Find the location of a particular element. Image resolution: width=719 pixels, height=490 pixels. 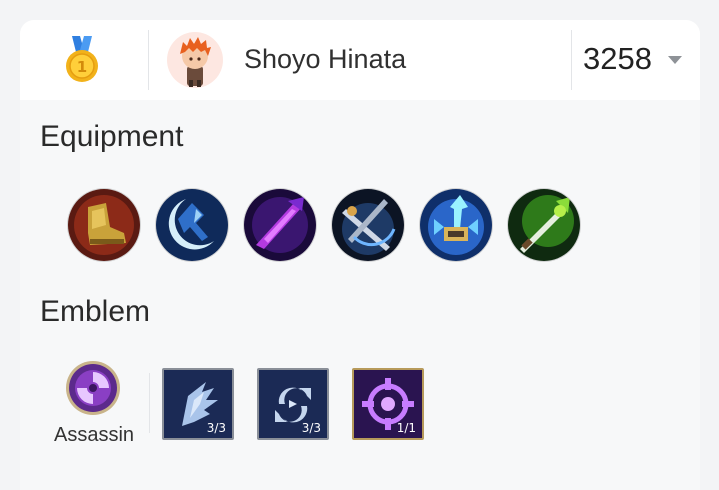

assassin-emblem-icon is located at coordinates (93, 388).